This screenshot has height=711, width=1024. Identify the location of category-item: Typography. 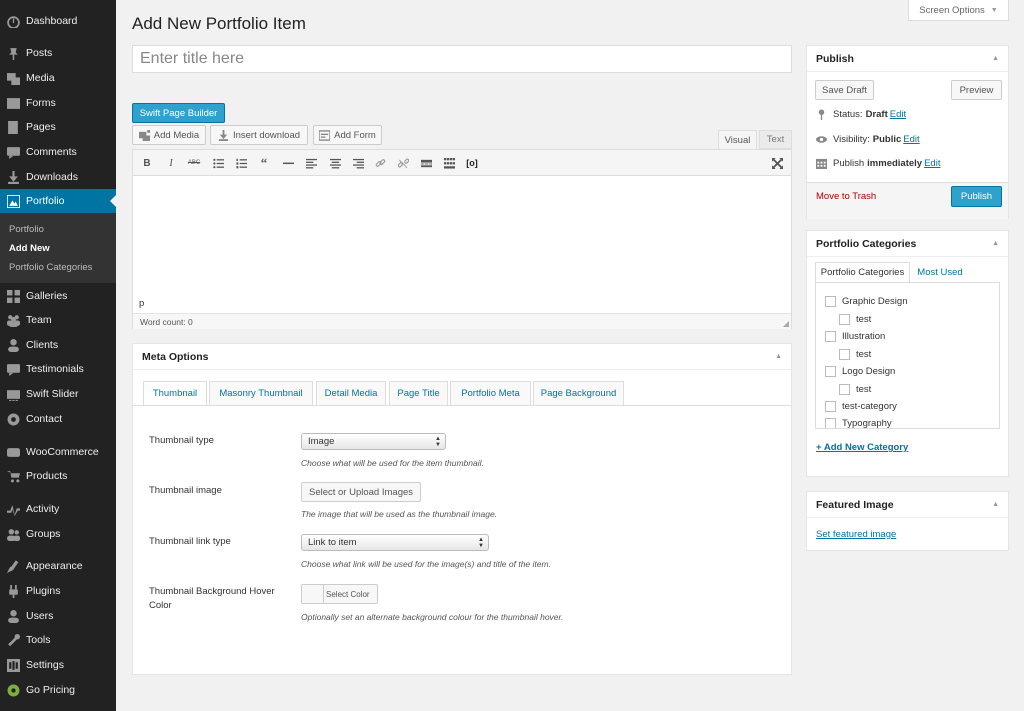
(858, 423).